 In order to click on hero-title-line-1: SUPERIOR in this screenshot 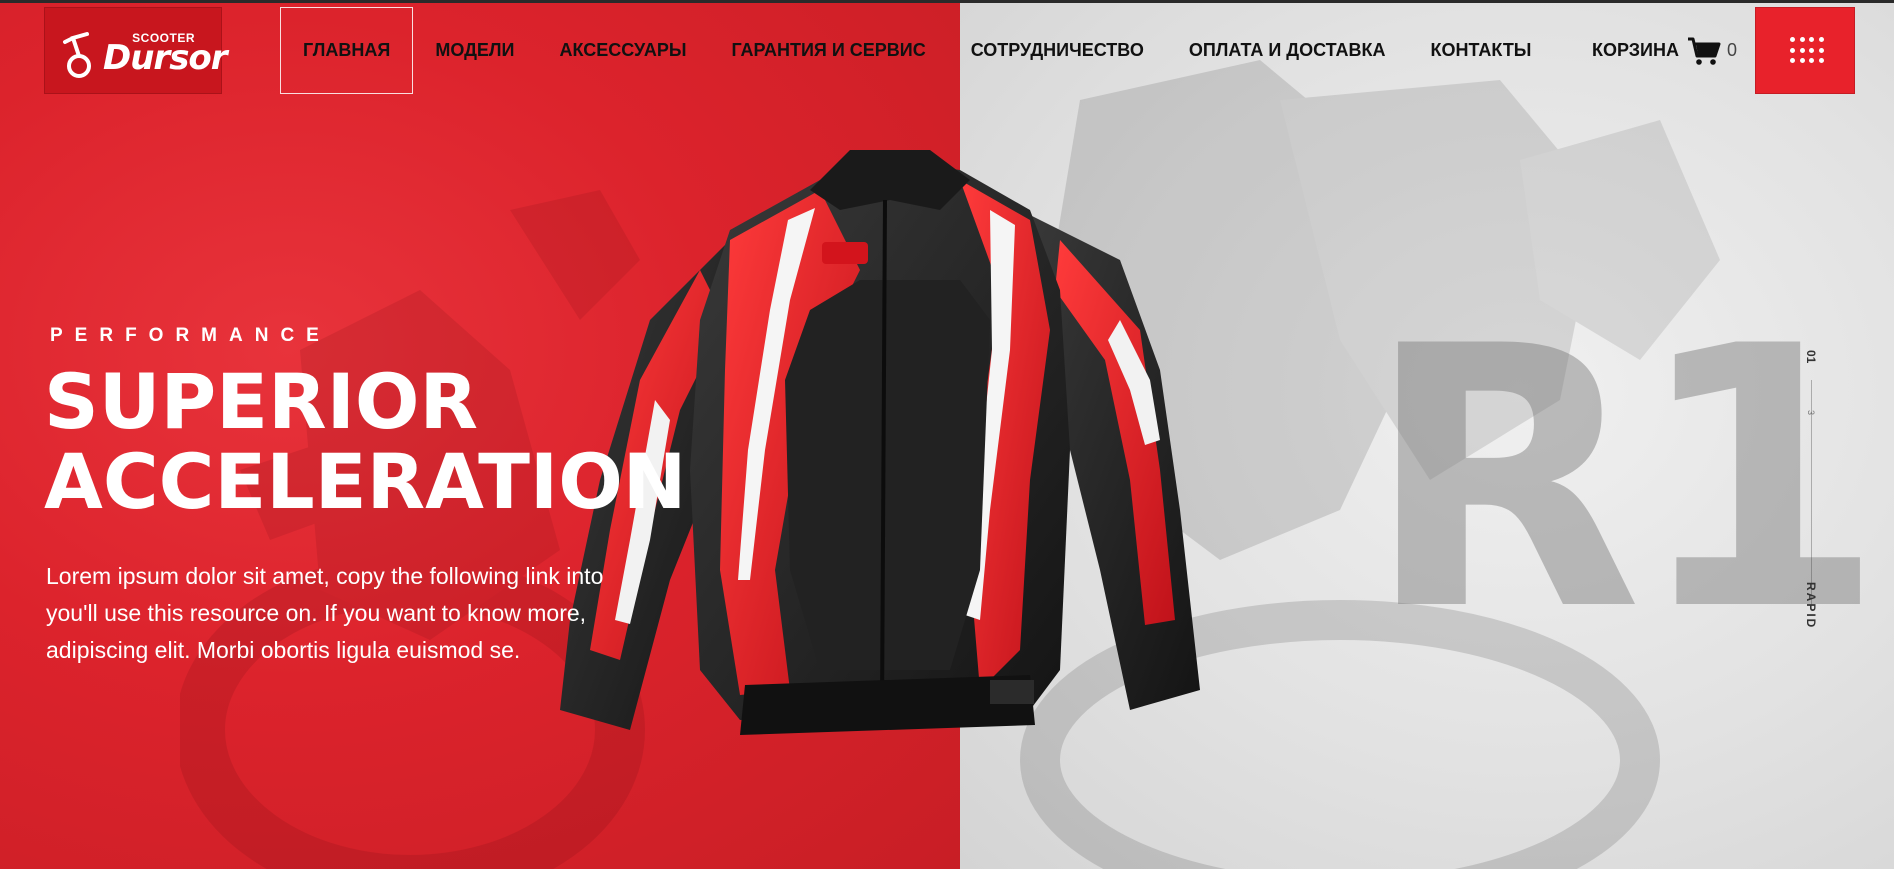, I will do `click(261, 401)`.